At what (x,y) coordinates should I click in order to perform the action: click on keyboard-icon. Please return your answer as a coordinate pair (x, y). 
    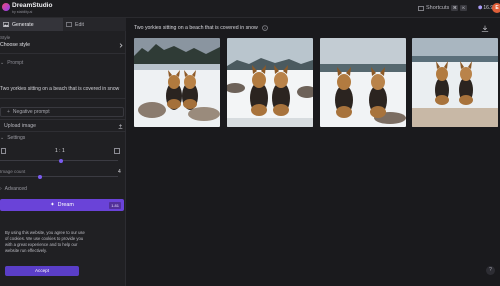
    Looking at the image, I should click on (421, 8).